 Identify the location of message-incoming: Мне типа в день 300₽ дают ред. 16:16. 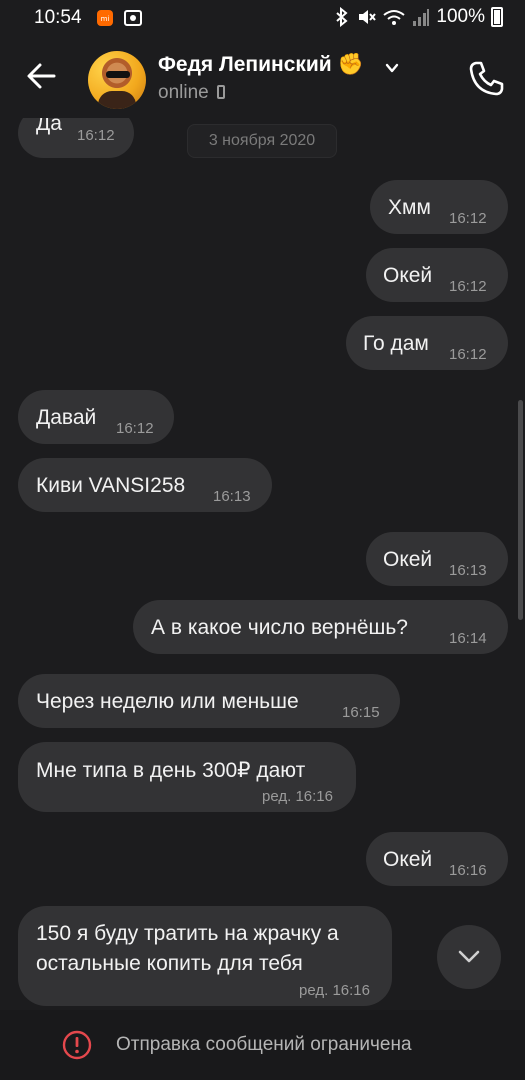
(187, 777).